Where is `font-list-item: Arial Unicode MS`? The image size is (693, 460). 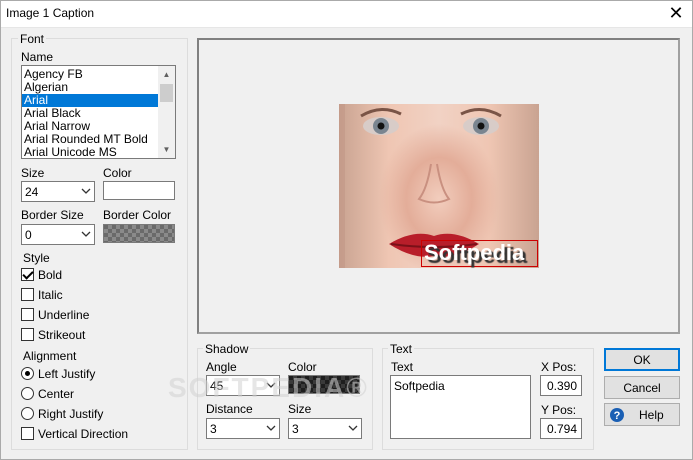 font-list-item: Arial Unicode MS is located at coordinates (98, 152).